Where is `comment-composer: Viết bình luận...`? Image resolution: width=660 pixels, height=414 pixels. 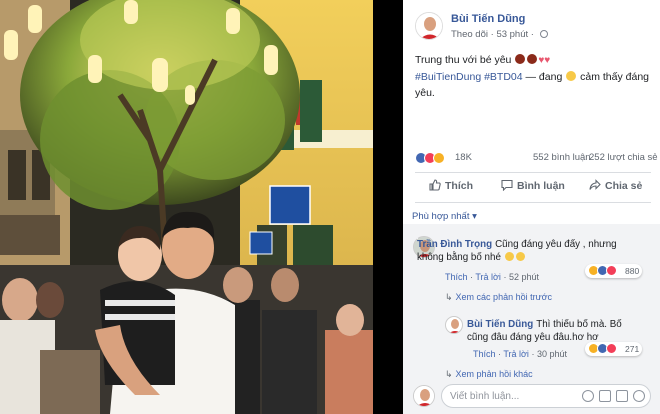
comment-composer: Viết bình luận... is located at coordinates (531, 396).